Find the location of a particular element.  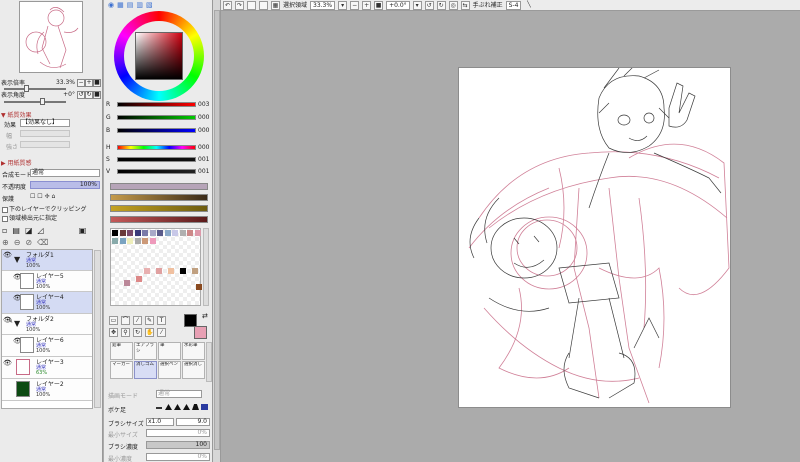

invert-icon is located at coordinates (263, 5).